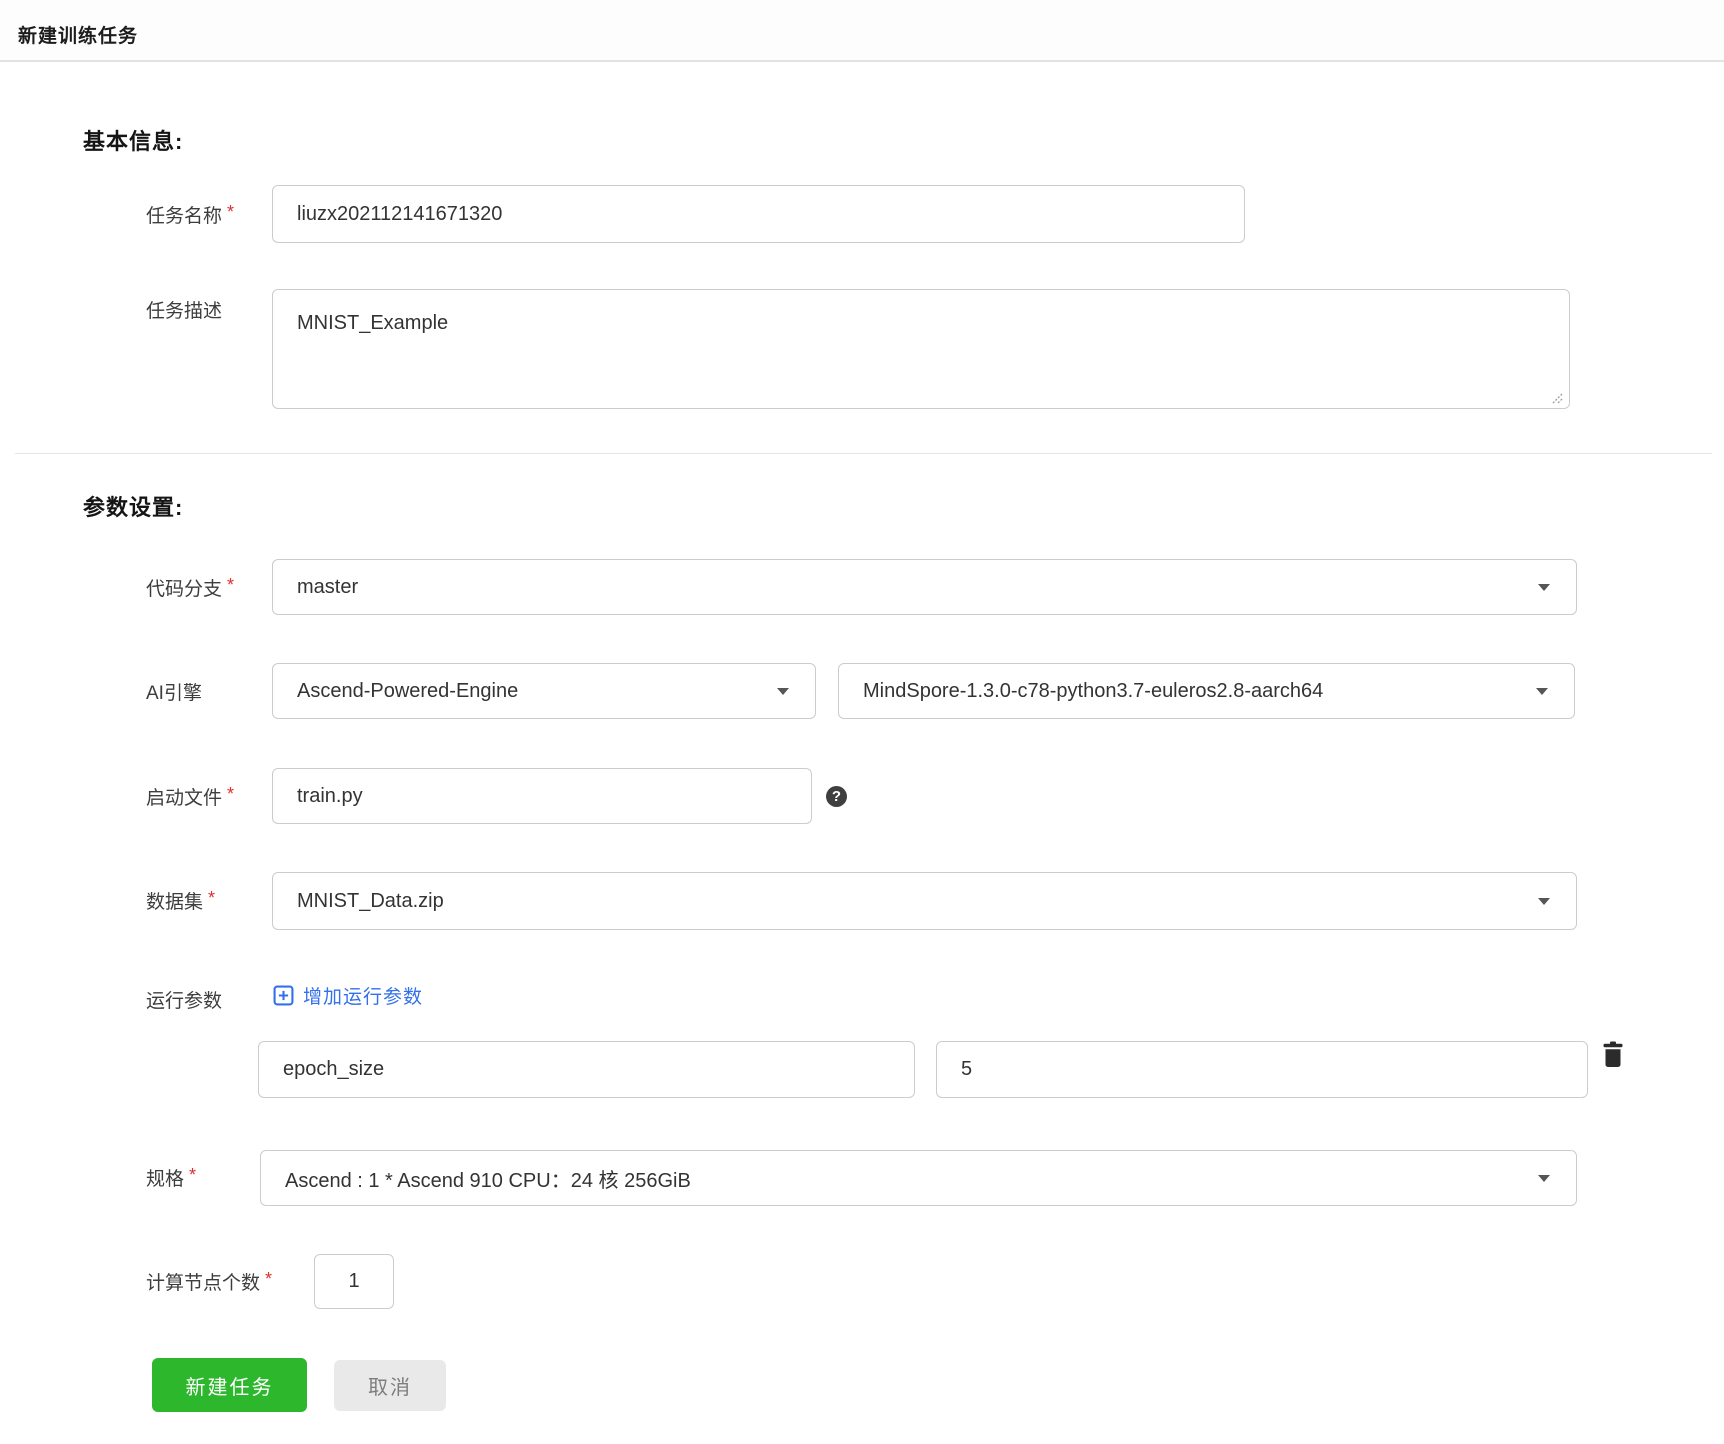 This screenshot has height=1444, width=1724. I want to click on field-label-dataset: 数据集 *, so click(180, 900).